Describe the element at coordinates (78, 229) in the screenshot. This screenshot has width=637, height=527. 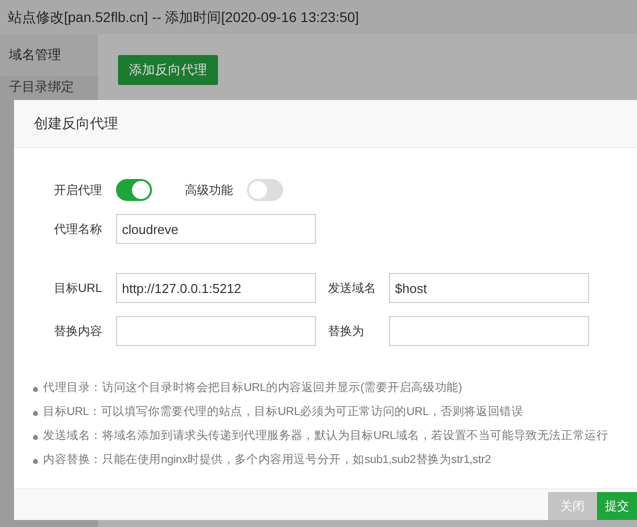
I see `field-label: 代理名称` at that location.